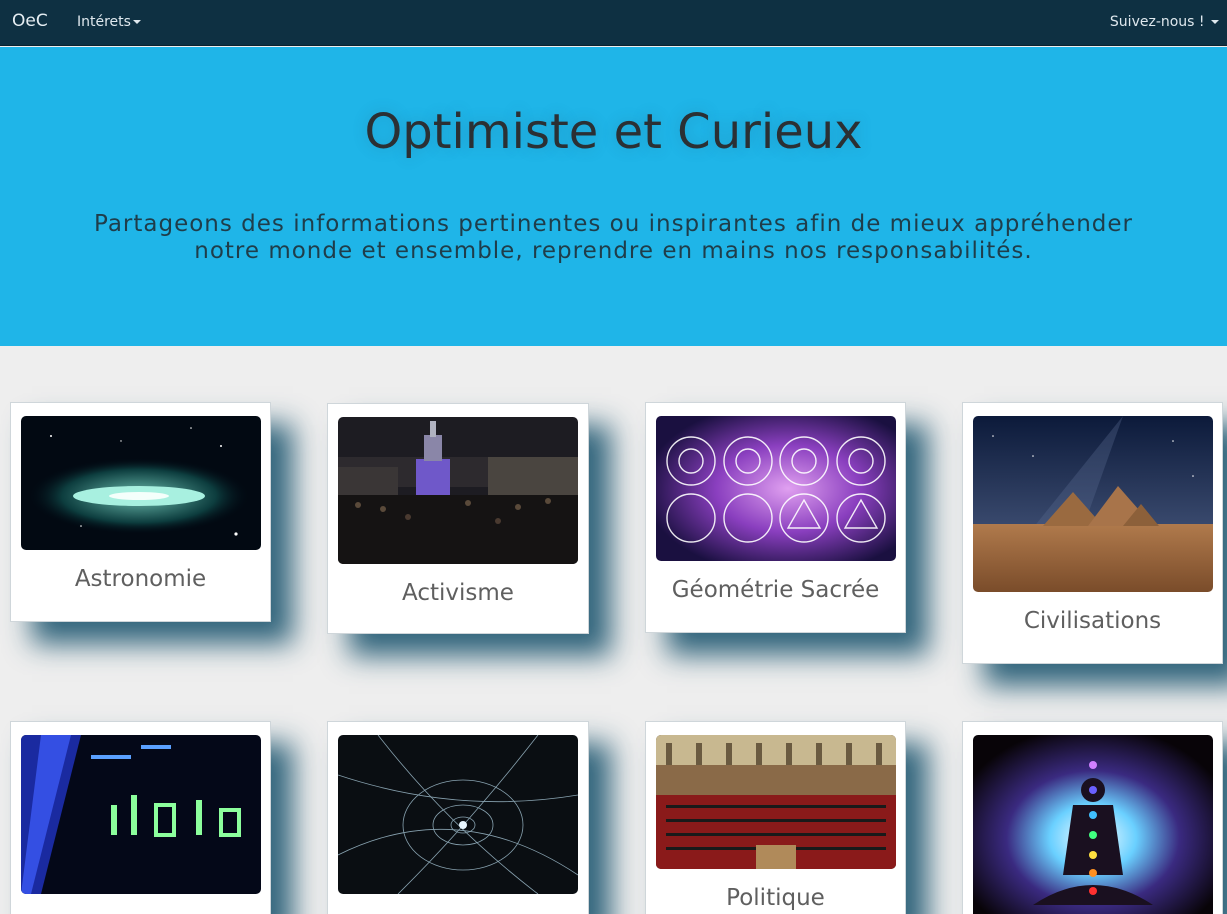 The image size is (1227, 914). I want to click on night-crowd-image, so click(458, 490).